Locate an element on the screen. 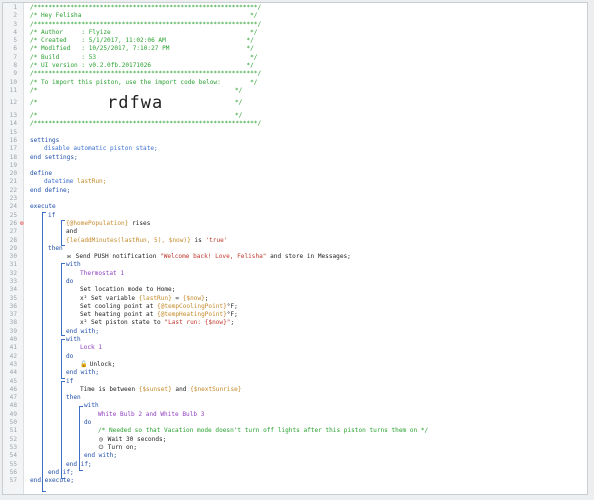 This screenshot has width=594, height=500. location-mode-value: Home; is located at coordinates (166, 290).